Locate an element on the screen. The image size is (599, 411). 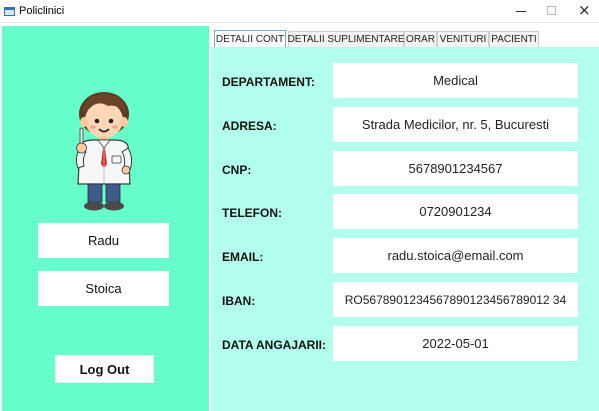
adresa-text: Strada Medicilor, nr. 5, Bucuresti is located at coordinates (455, 124).